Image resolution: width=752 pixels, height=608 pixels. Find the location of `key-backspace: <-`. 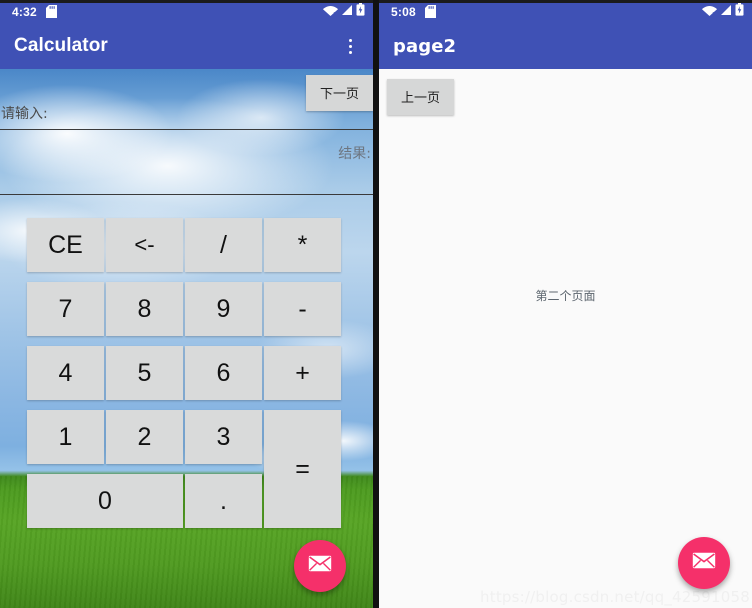

key-backspace: <- is located at coordinates (144, 245).